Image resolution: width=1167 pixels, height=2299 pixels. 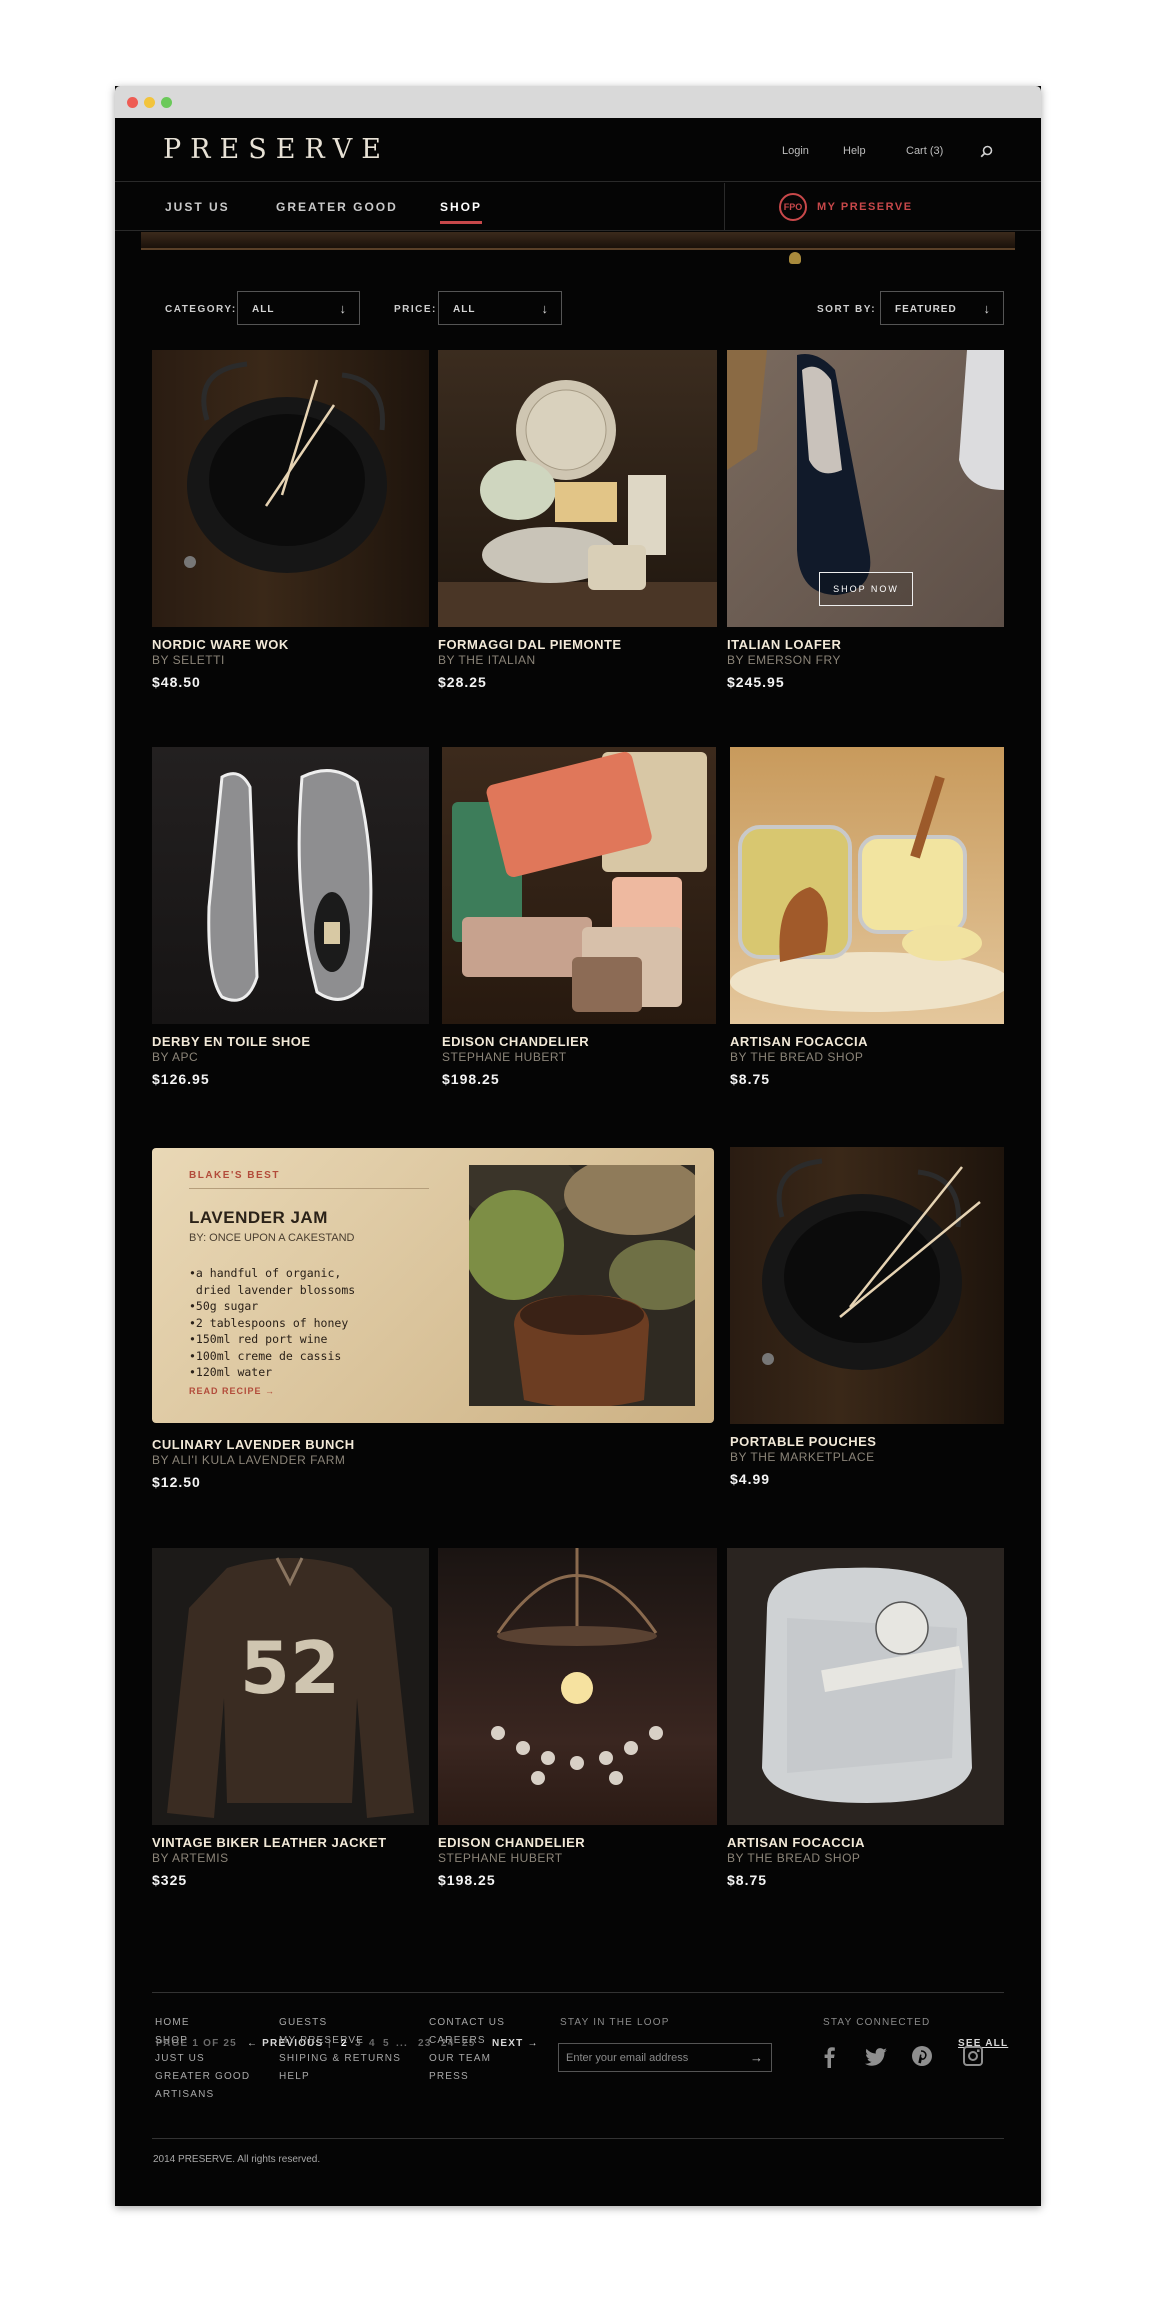 I want to click on nav-just-us: JUST US, so click(x=197, y=207).